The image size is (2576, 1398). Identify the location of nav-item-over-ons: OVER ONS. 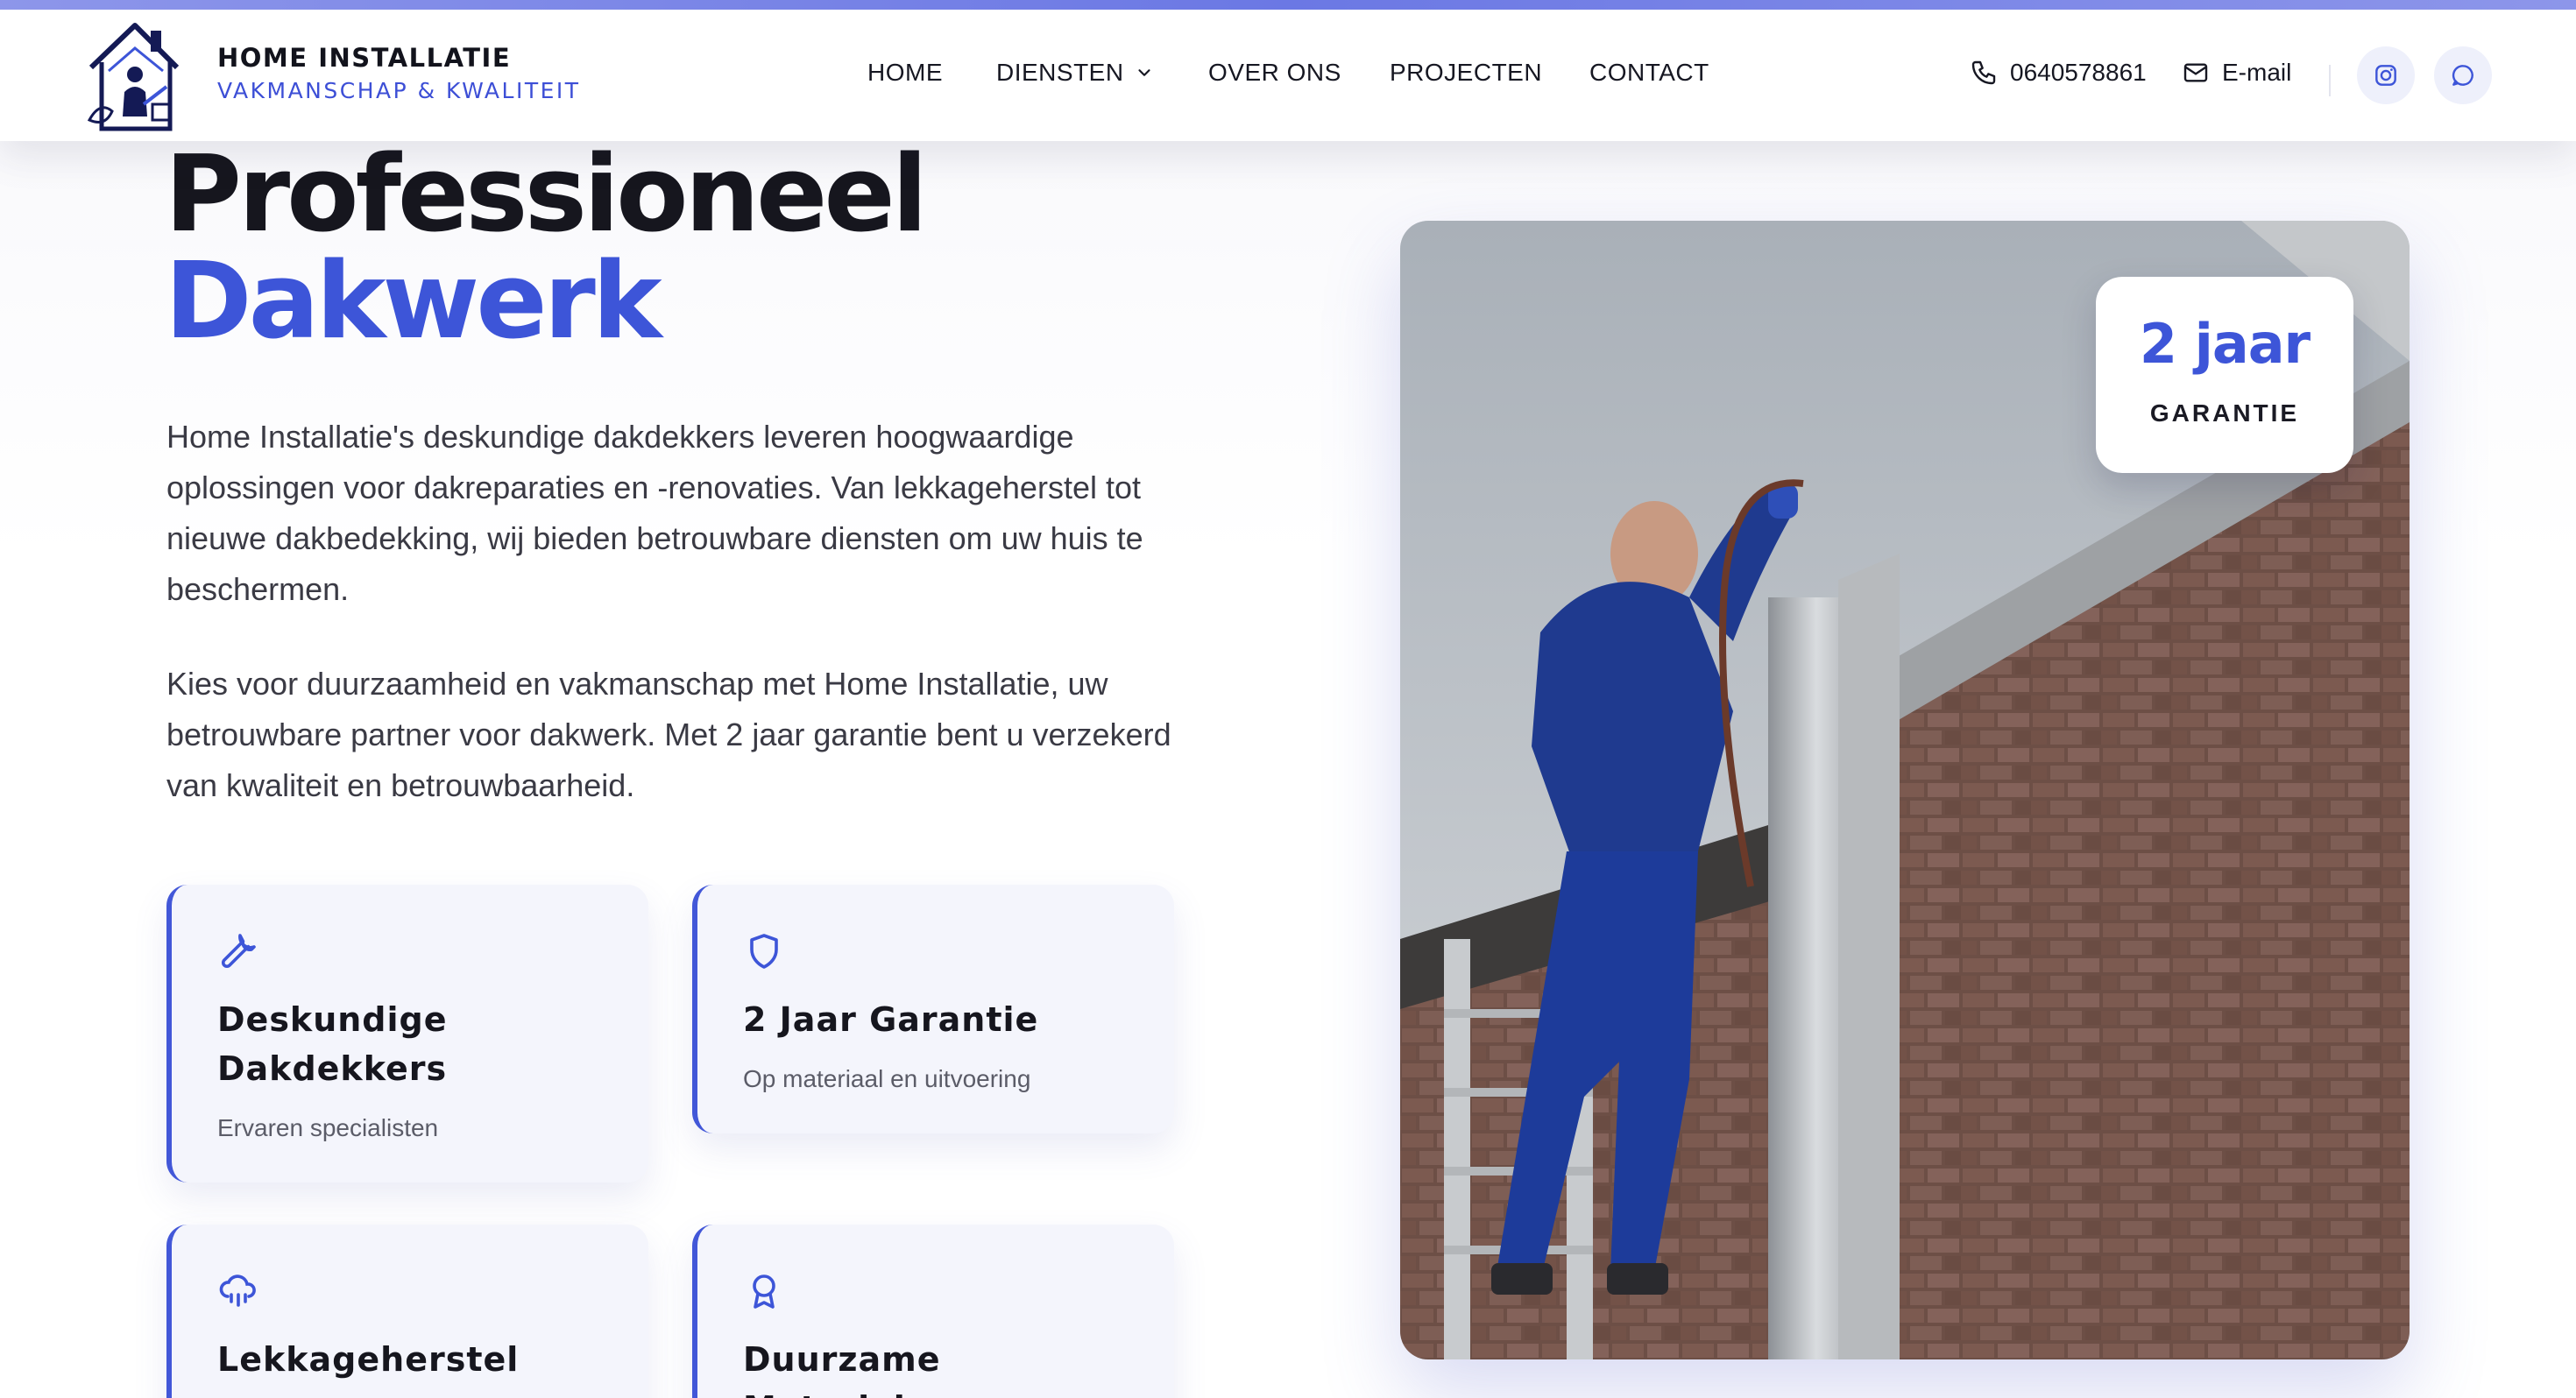
(1274, 72).